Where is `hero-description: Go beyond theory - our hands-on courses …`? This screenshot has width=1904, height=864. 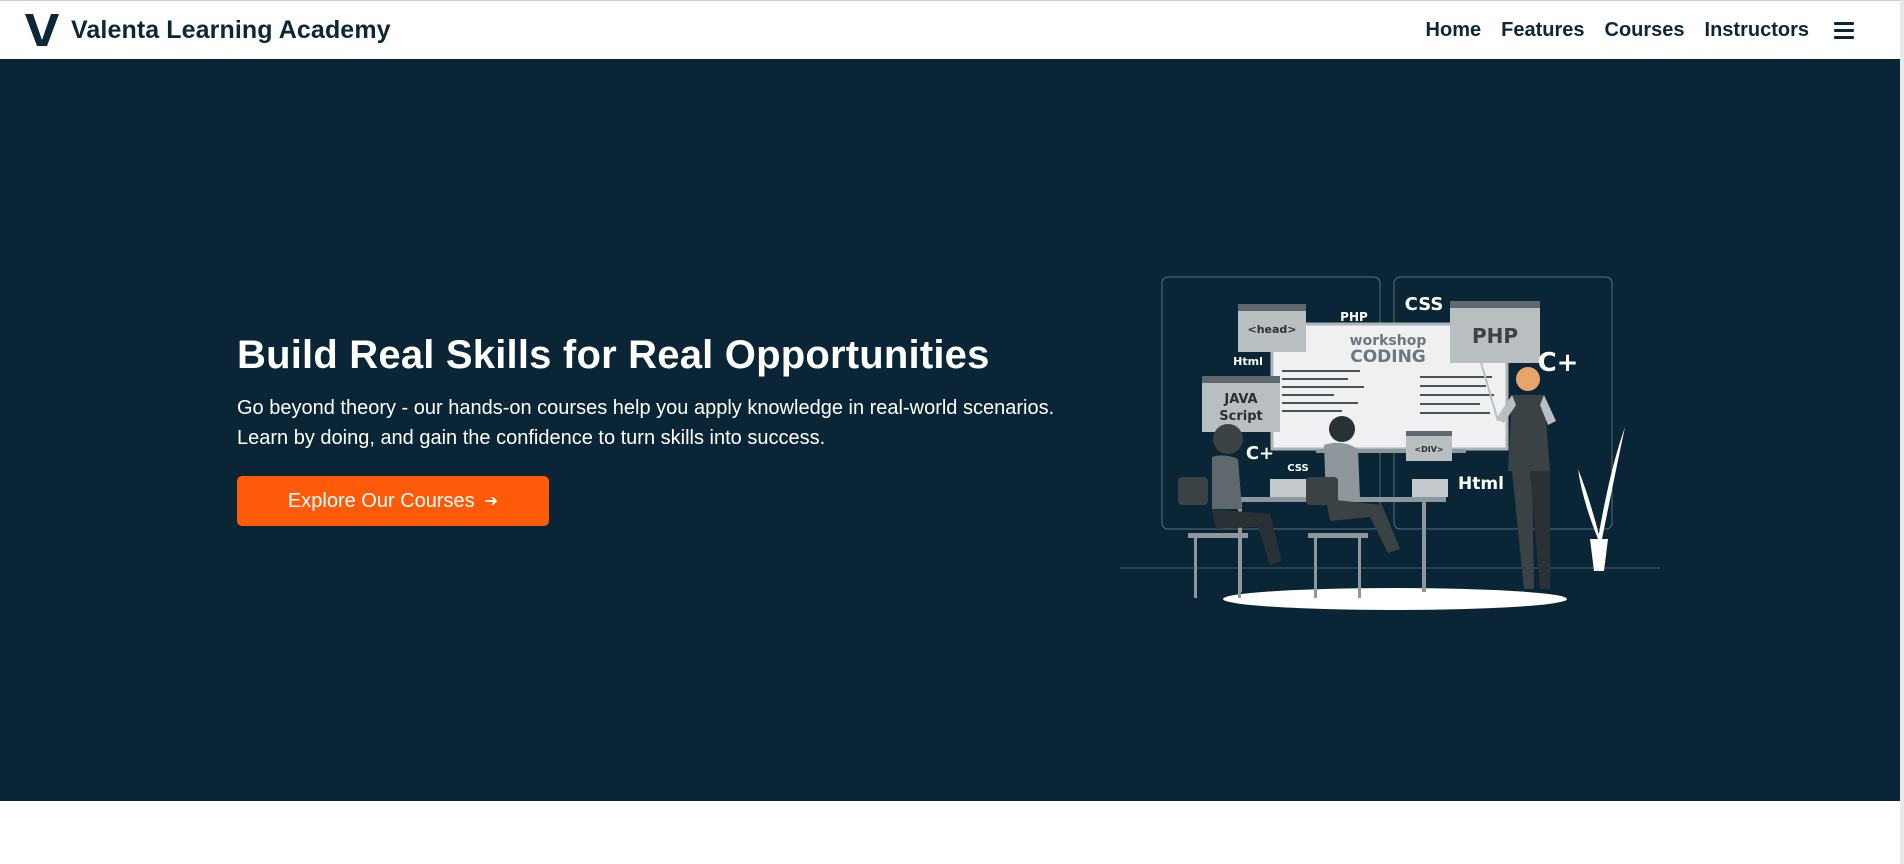 hero-description: Go beyond theory - our hands-on courses … is located at coordinates (646, 423).